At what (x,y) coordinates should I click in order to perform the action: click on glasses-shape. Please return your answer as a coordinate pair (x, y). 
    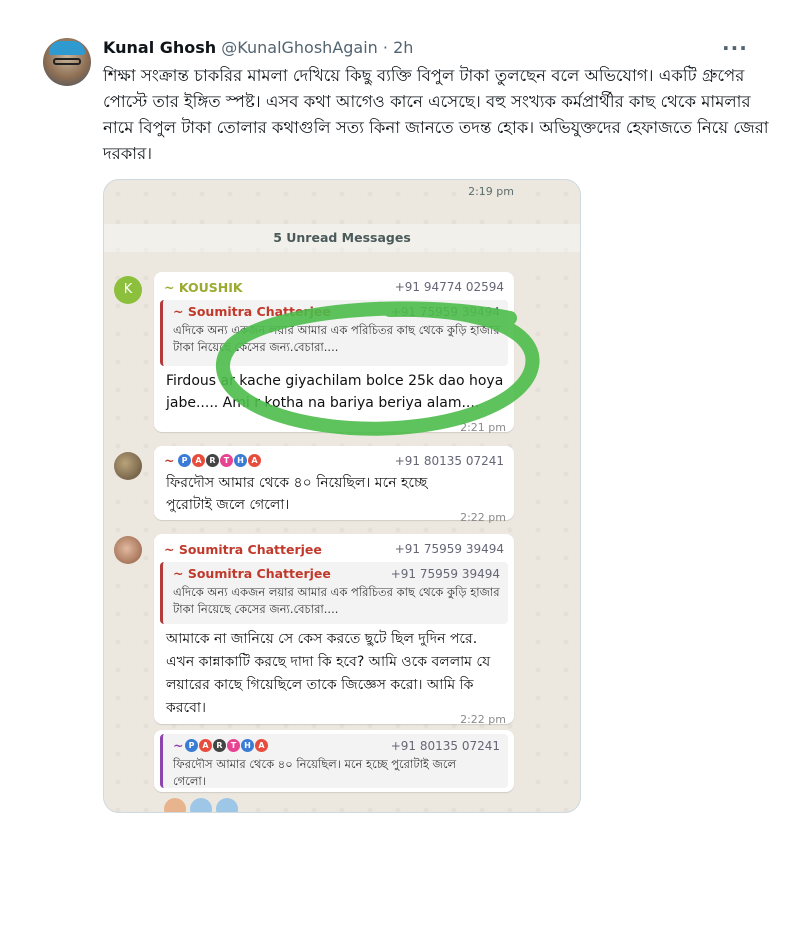
    Looking at the image, I should click on (67, 61).